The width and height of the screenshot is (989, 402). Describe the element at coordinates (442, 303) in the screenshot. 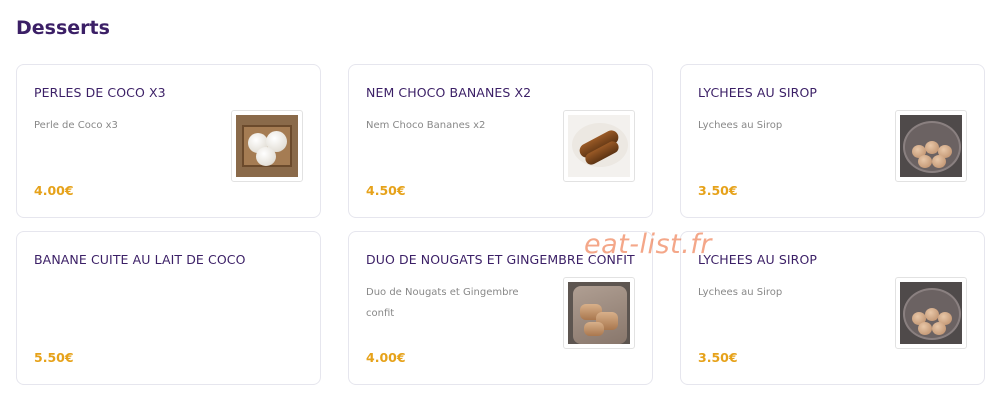

I see `item-description: Duo de Nougats et Gingembre confit` at that location.